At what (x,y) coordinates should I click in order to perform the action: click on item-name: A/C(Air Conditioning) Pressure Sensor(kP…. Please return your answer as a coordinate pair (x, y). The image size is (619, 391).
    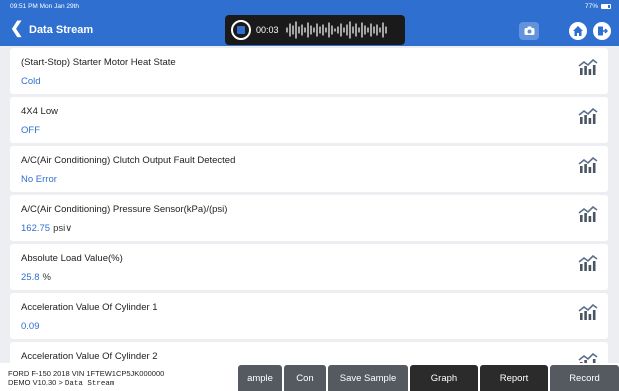
    Looking at the image, I should click on (124, 209).